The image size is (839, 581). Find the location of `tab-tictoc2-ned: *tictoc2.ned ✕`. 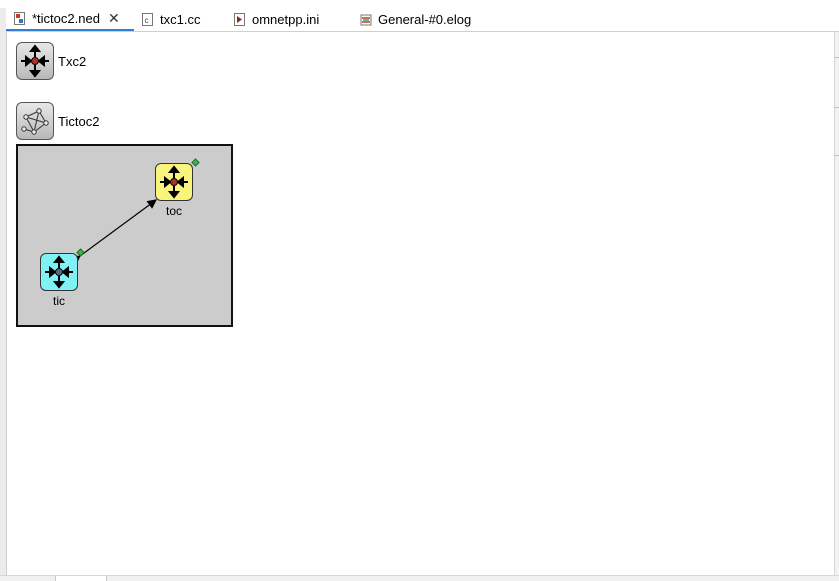

tab-tictoc2-ned: *tictoc2.ned ✕ is located at coordinates (70, 19).